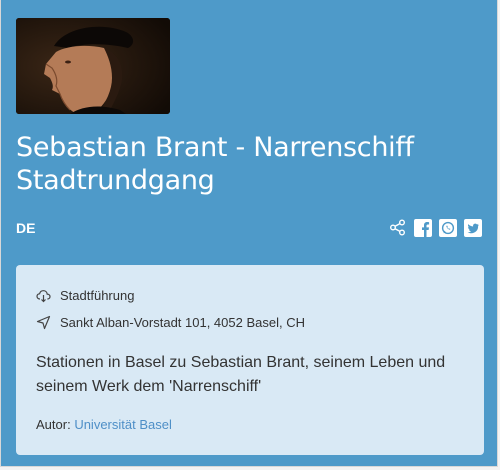 This screenshot has height=470, width=500. I want to click on author-link: Universität Basel, so click(123, 424).